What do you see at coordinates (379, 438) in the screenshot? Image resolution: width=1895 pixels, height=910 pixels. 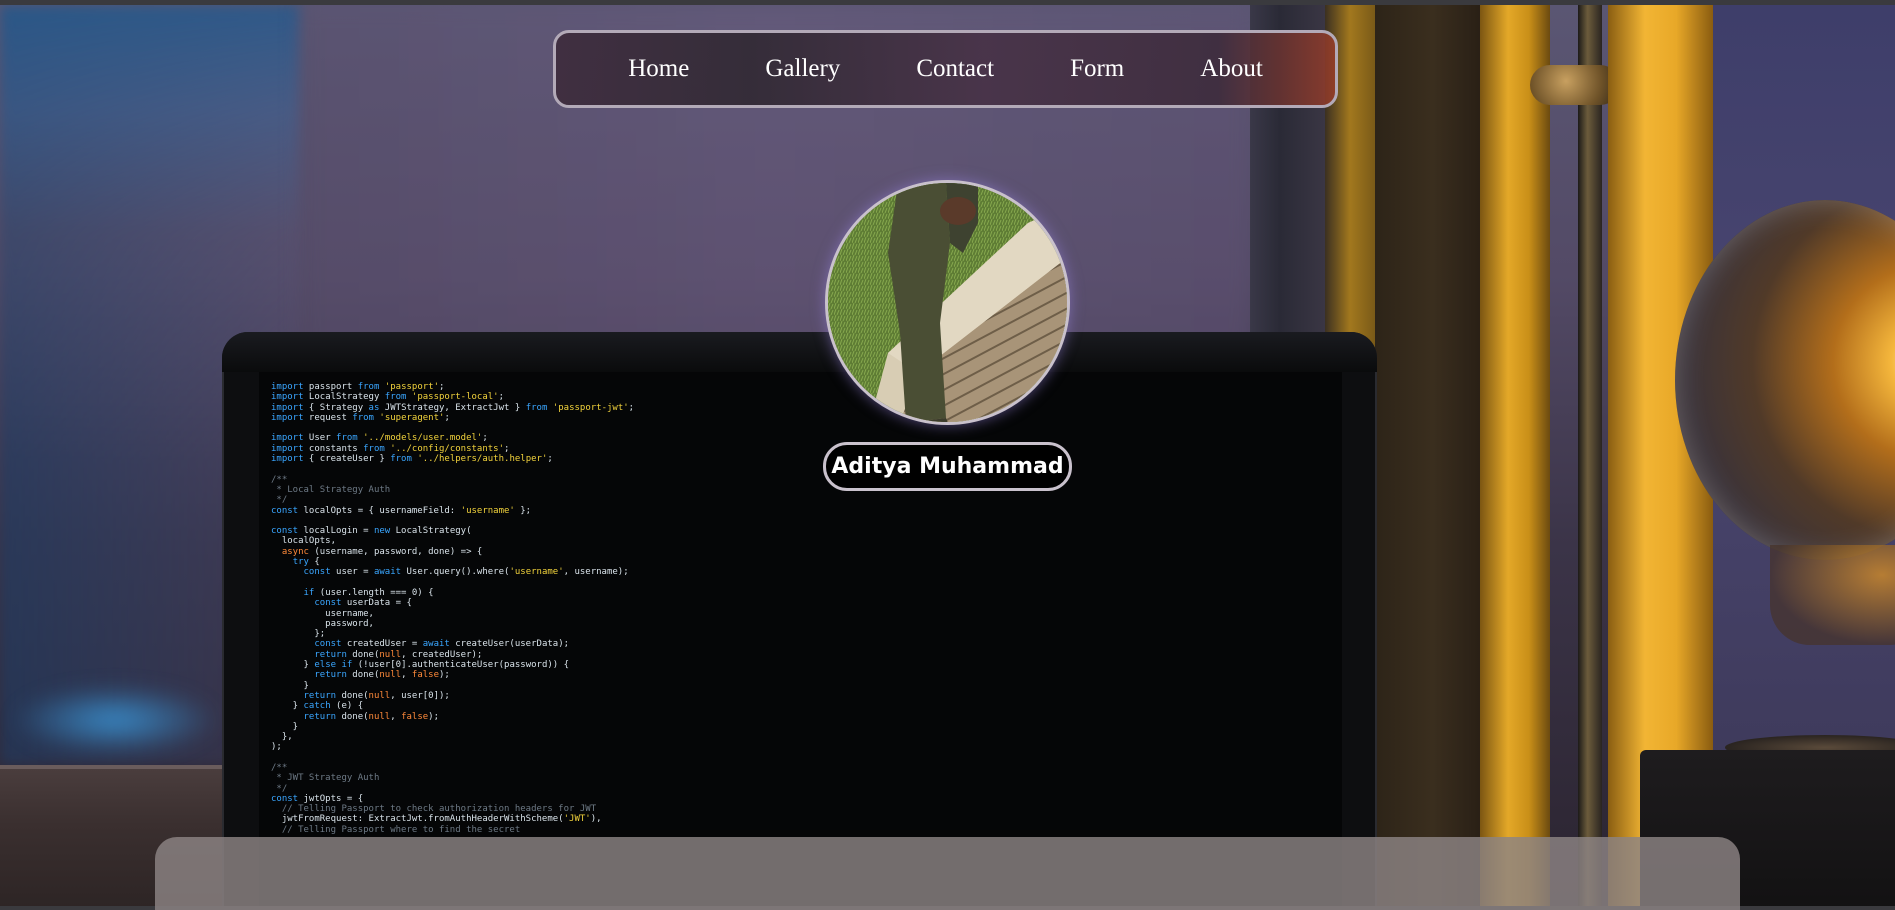 I see `code-line: import User from '../models/user.model';` at bounding box center [379, 438].